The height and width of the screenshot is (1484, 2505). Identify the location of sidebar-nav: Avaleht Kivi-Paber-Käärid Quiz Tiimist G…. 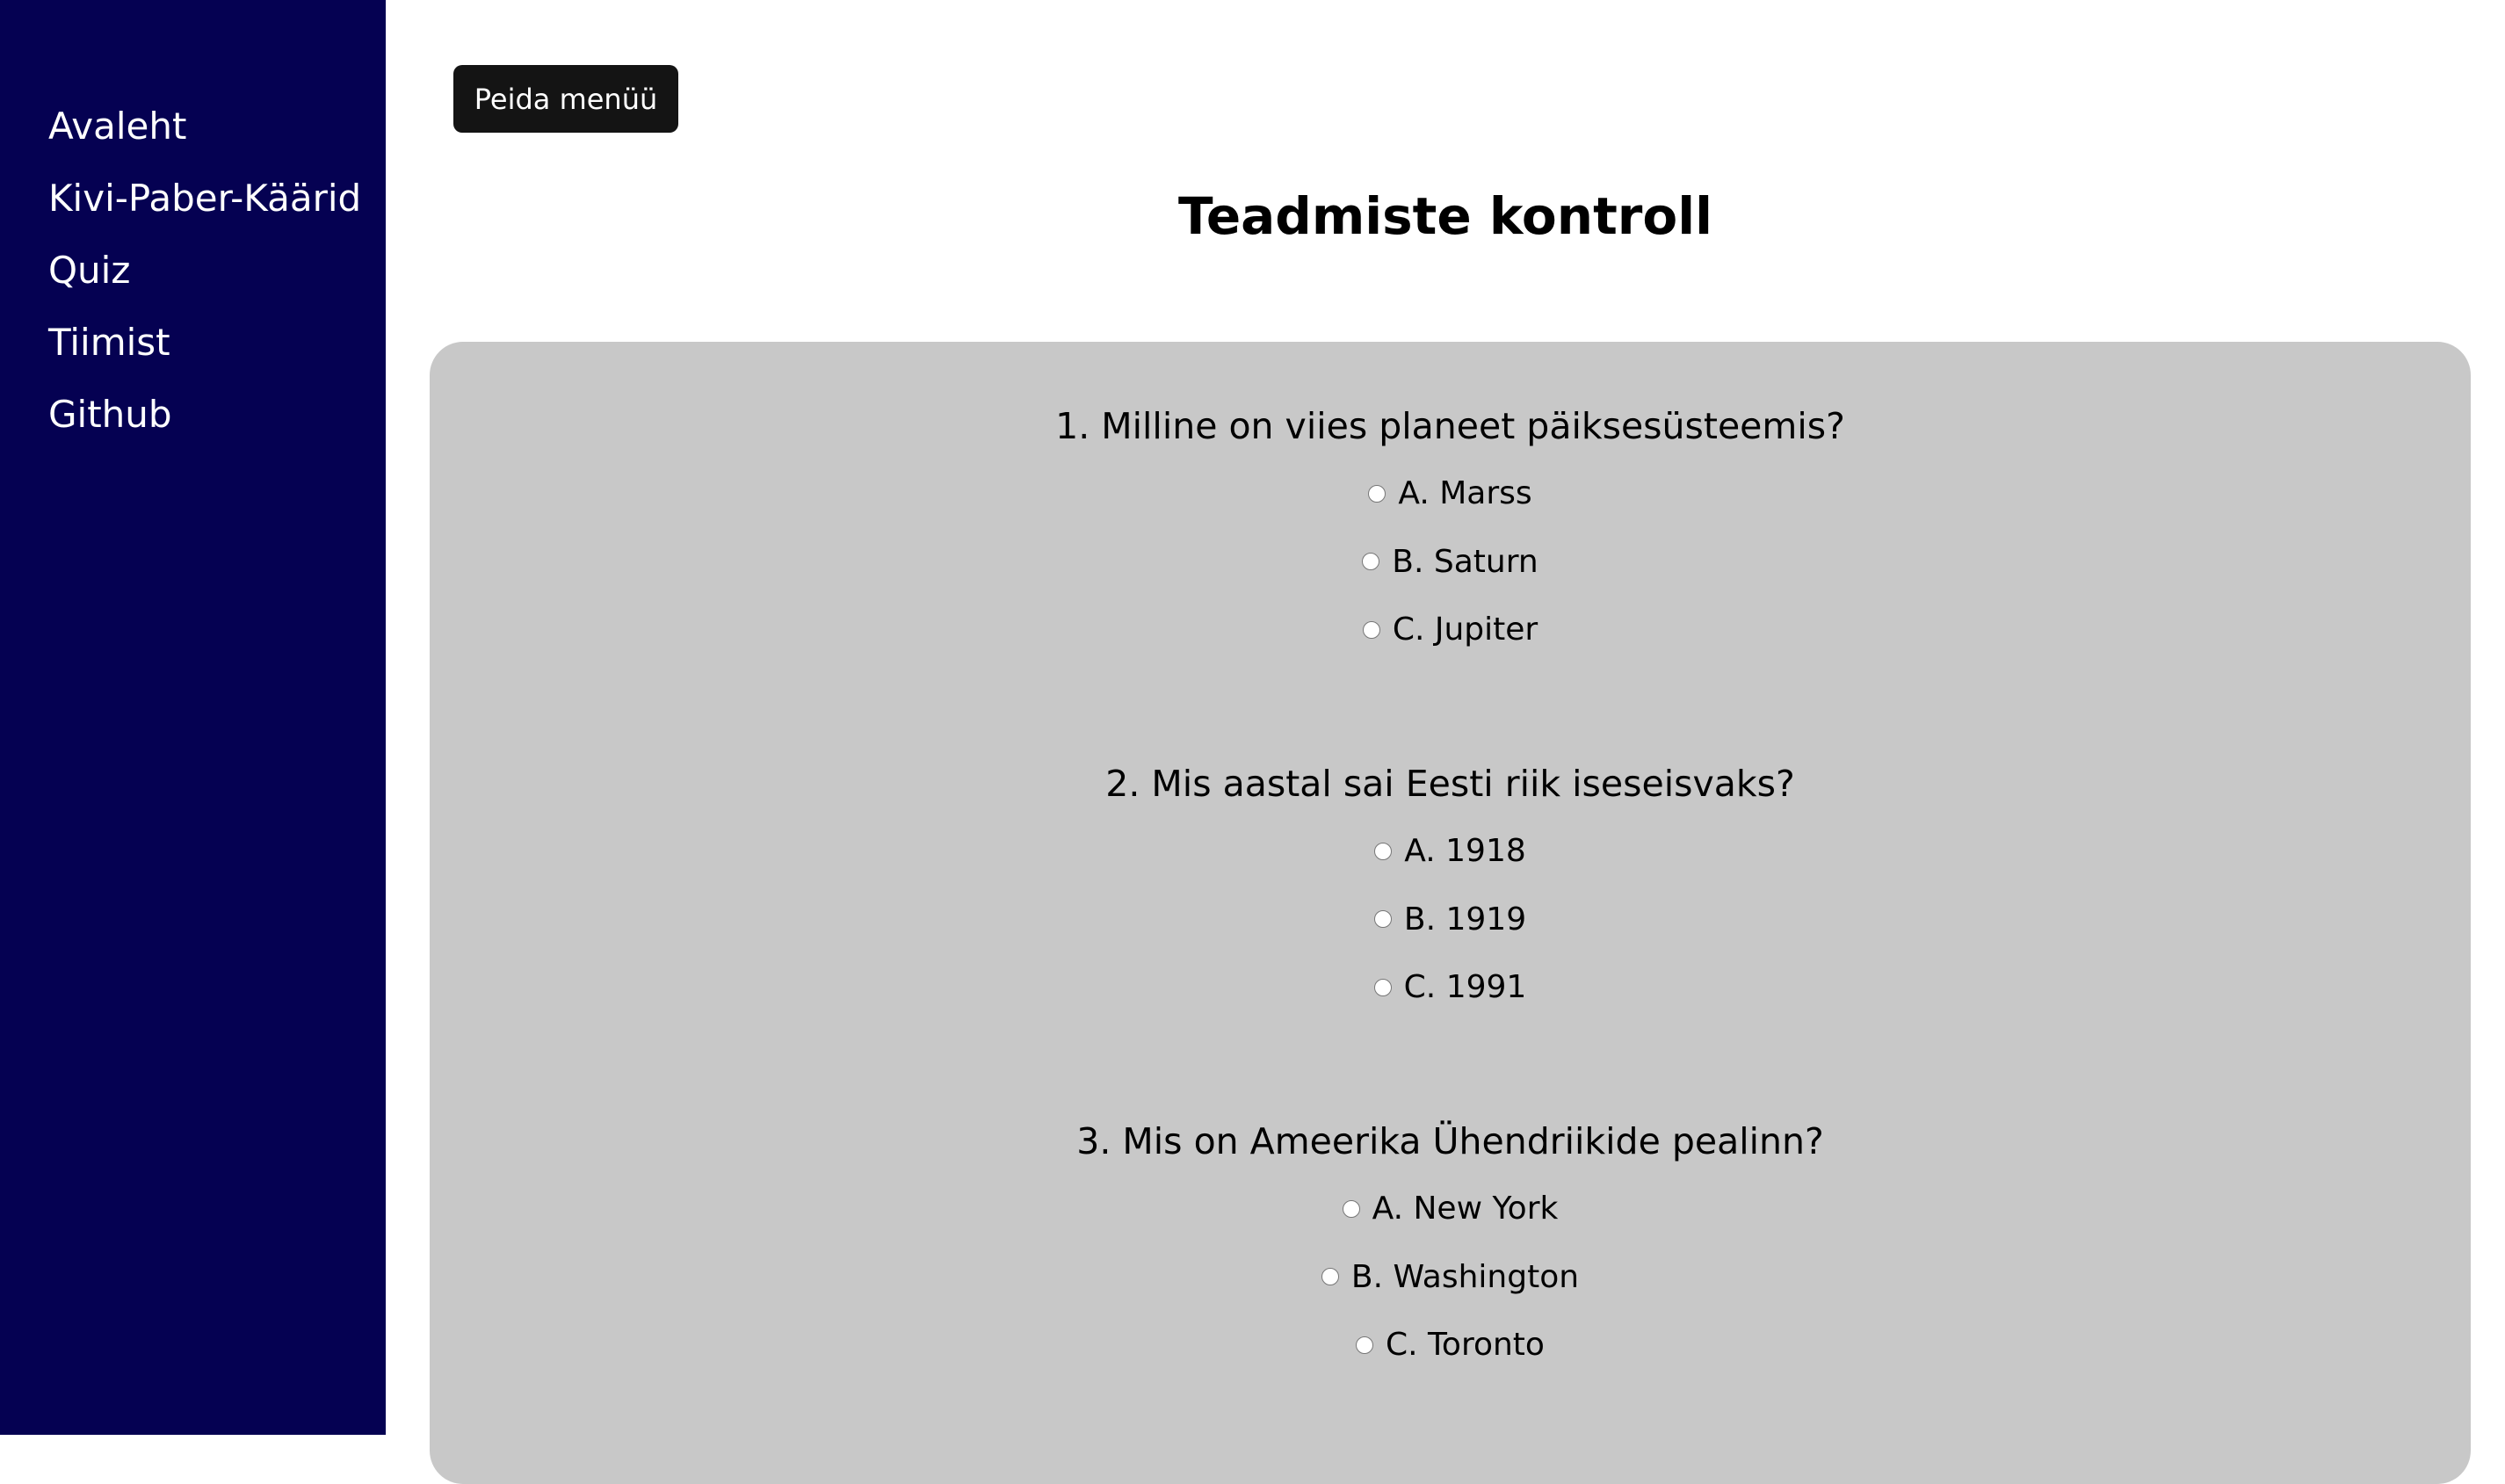
(204, 280).